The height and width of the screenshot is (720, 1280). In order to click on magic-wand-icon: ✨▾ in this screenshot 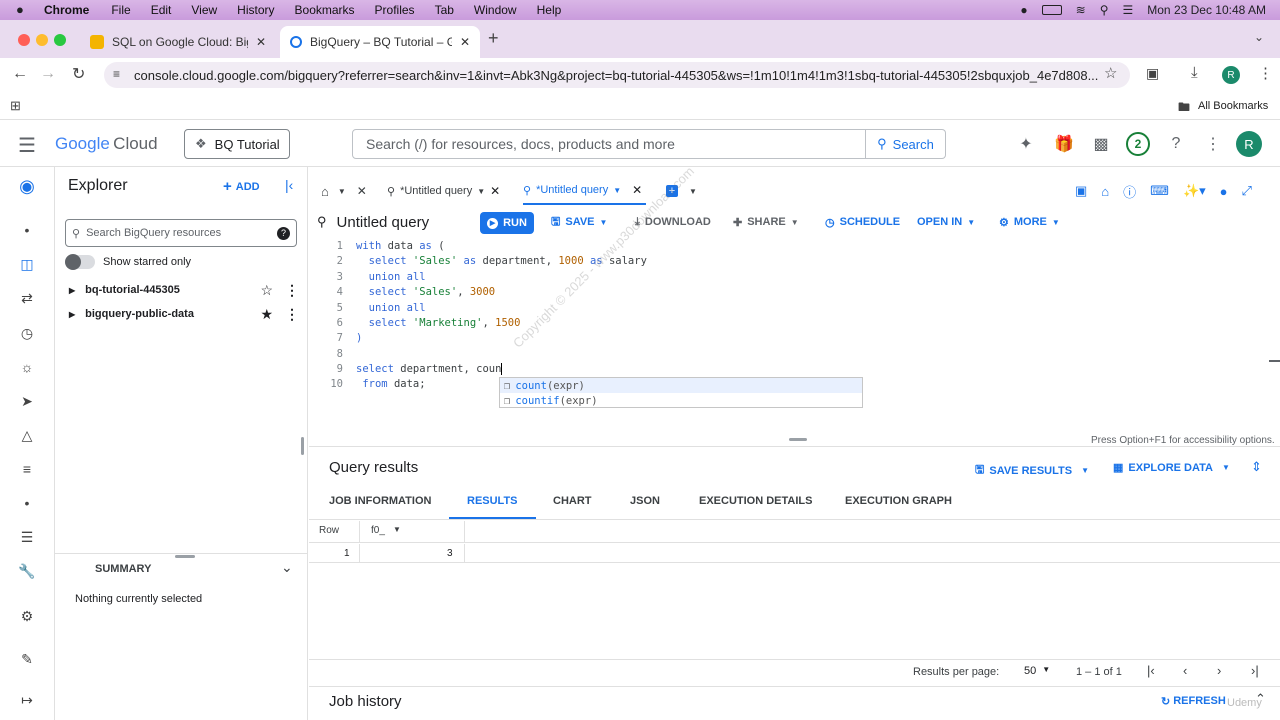, I will do `click(1194, 191)`.